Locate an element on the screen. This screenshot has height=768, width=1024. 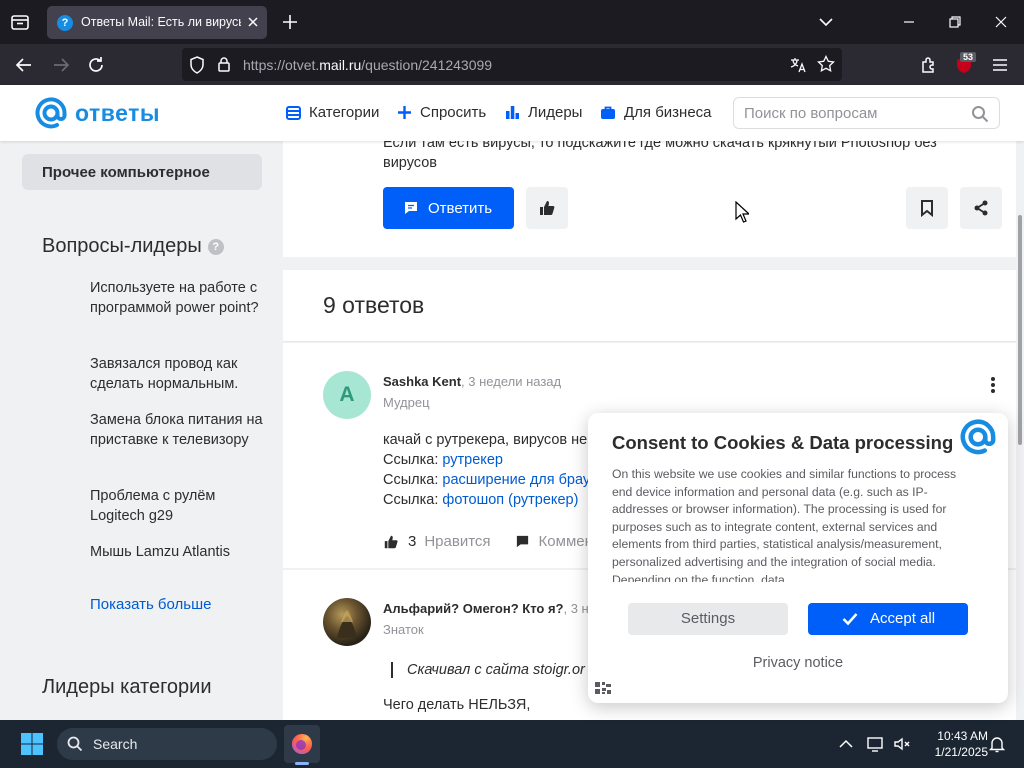
comment-button: Коммен is located at coordinates (554, 541).